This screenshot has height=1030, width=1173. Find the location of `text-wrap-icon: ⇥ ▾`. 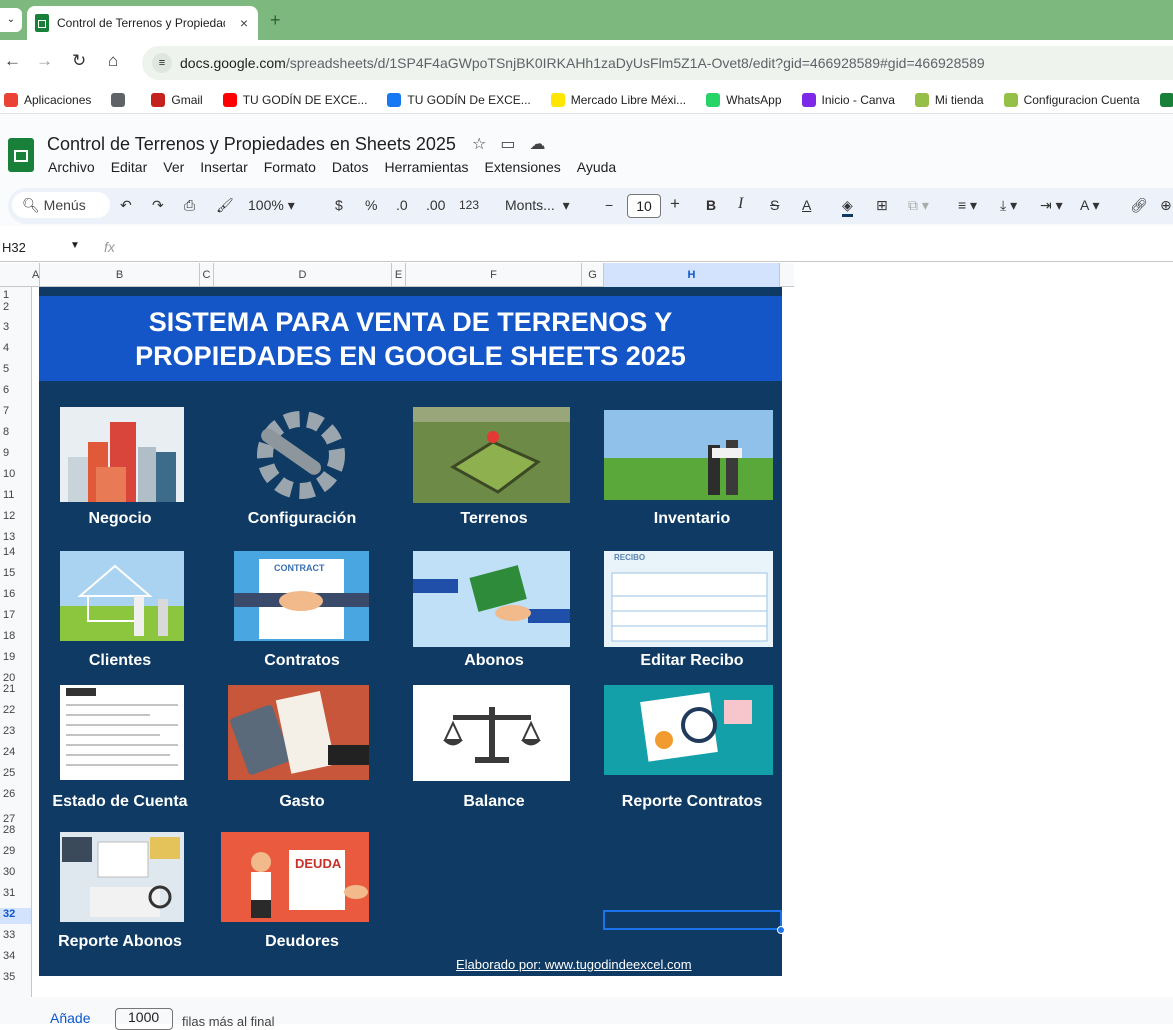

text-wrap-icon: ⇥ ▾ is located at coordinates (1051, 205).